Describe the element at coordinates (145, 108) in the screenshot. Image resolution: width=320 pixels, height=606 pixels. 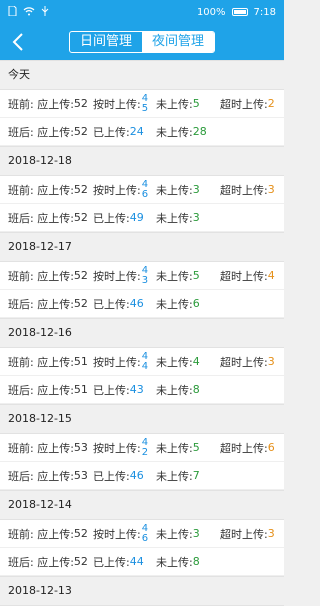
I see `ontime-value-bottom: 5` at that location.